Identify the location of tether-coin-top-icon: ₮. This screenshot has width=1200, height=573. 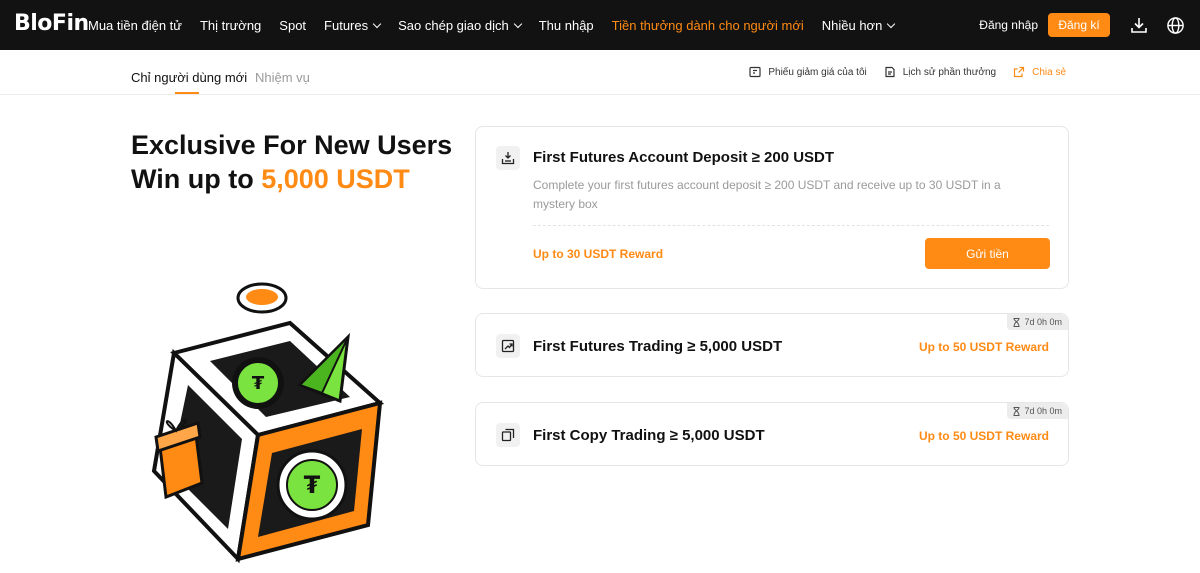
(258, 383).